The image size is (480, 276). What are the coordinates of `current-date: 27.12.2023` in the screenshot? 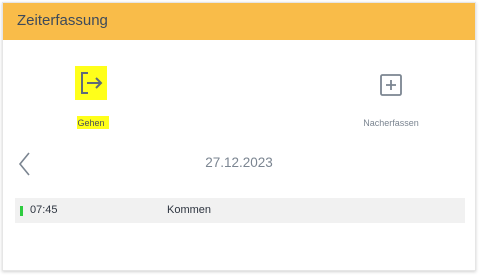 It's located at (239, 162).